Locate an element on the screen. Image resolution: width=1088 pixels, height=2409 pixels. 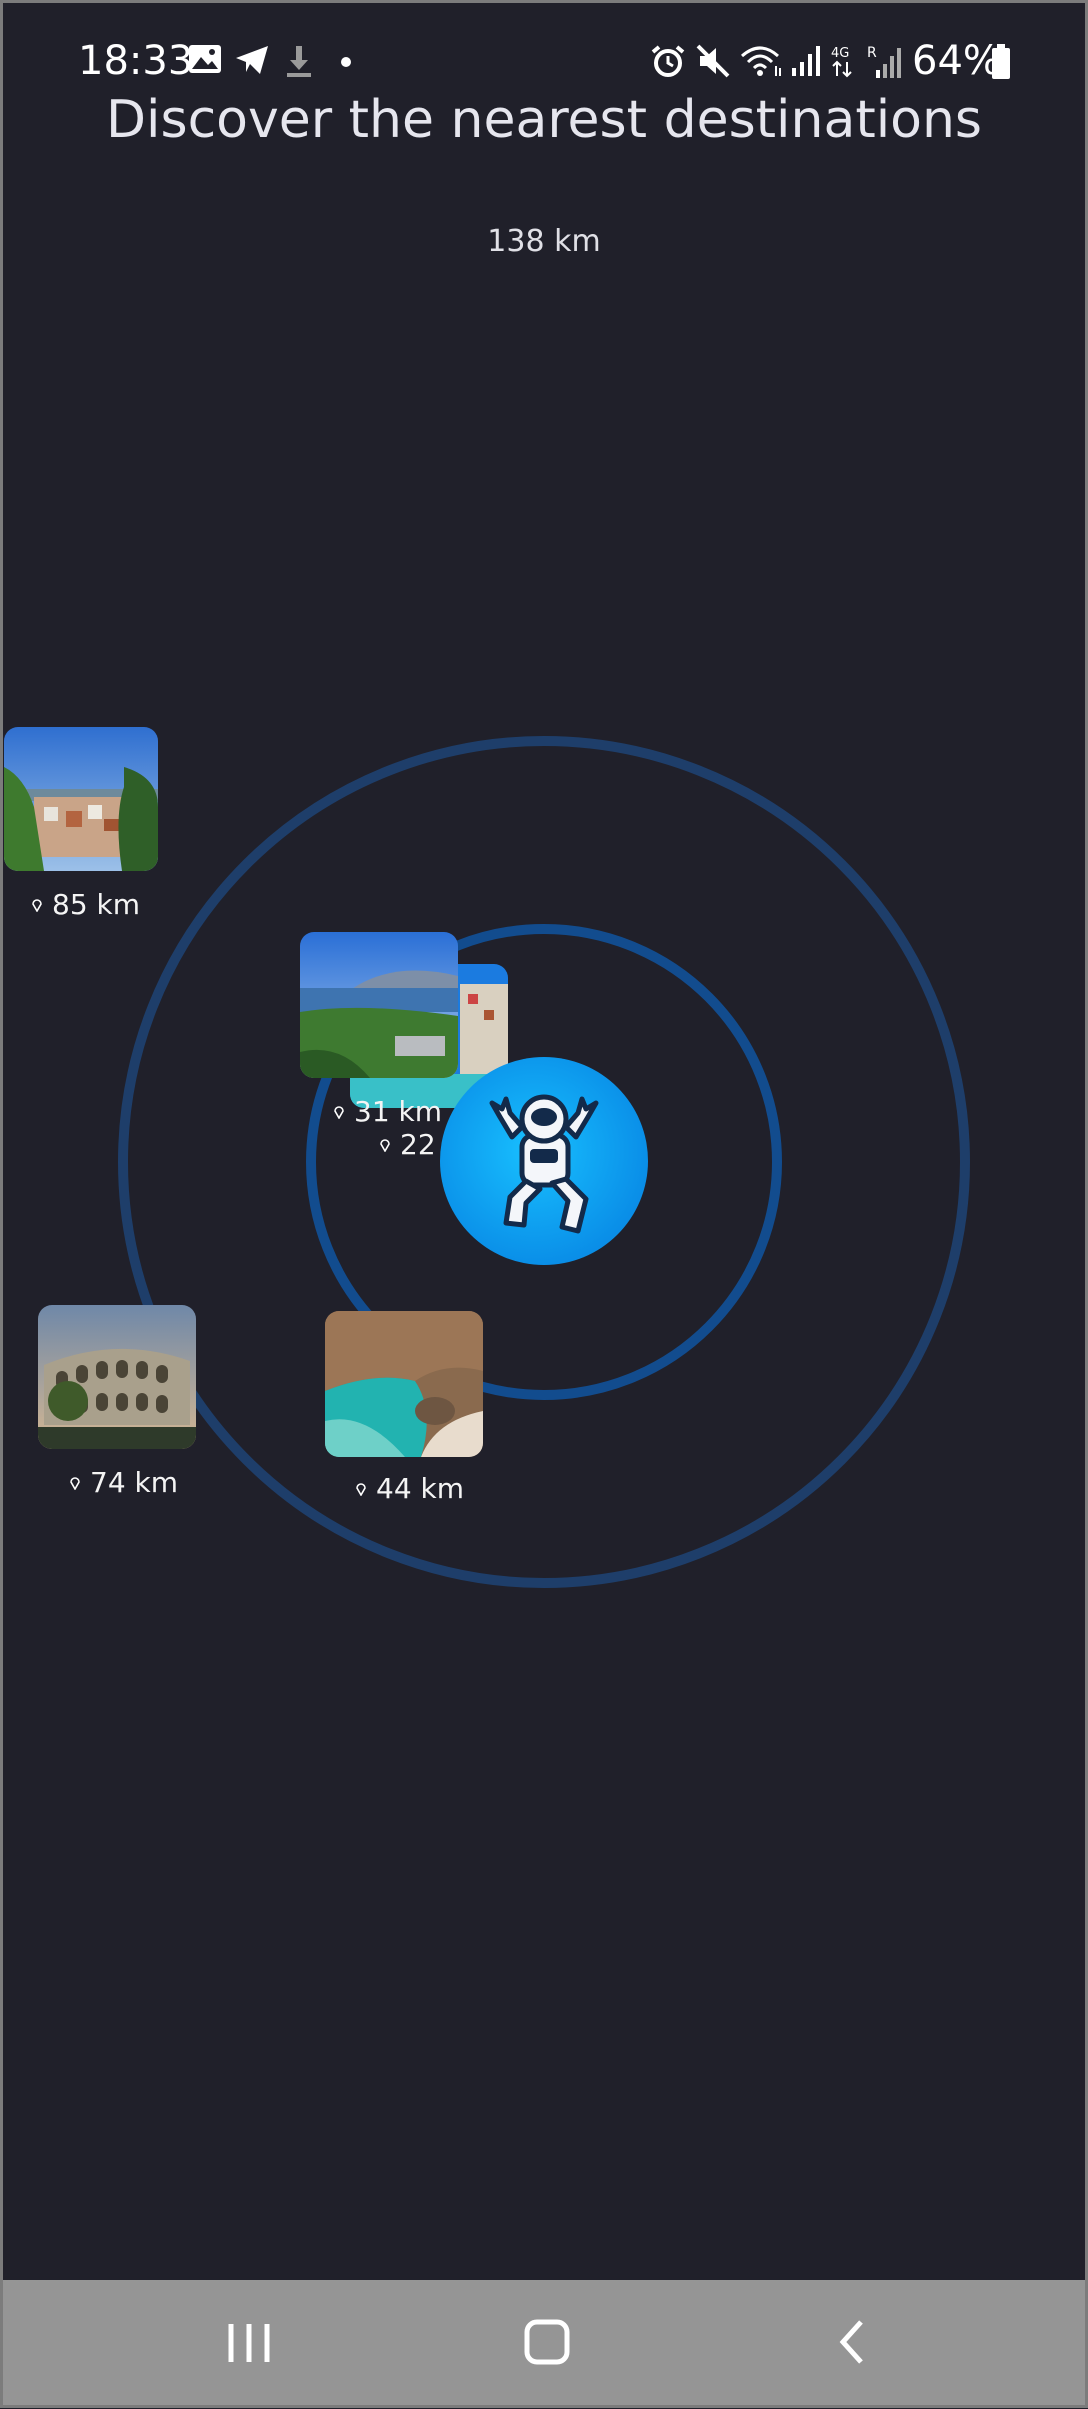
recent-apps-icon is located at coordinates (249, 2343).